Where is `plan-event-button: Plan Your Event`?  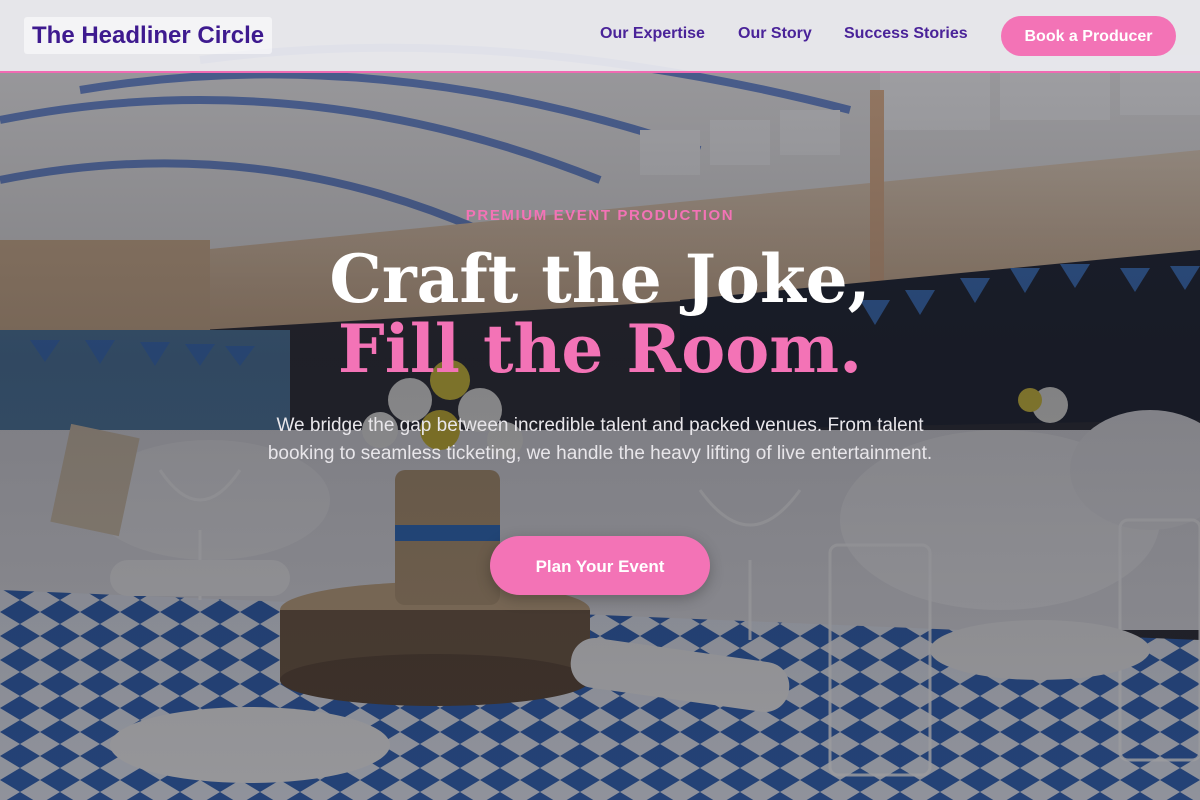 plan-event-button: Plan Your Event is located at coordinates (600, 565).